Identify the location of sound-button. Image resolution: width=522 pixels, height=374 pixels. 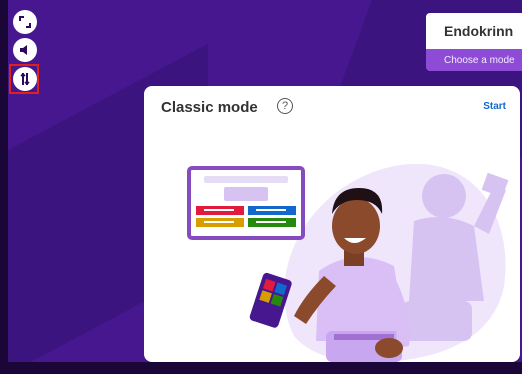
(25, 50).